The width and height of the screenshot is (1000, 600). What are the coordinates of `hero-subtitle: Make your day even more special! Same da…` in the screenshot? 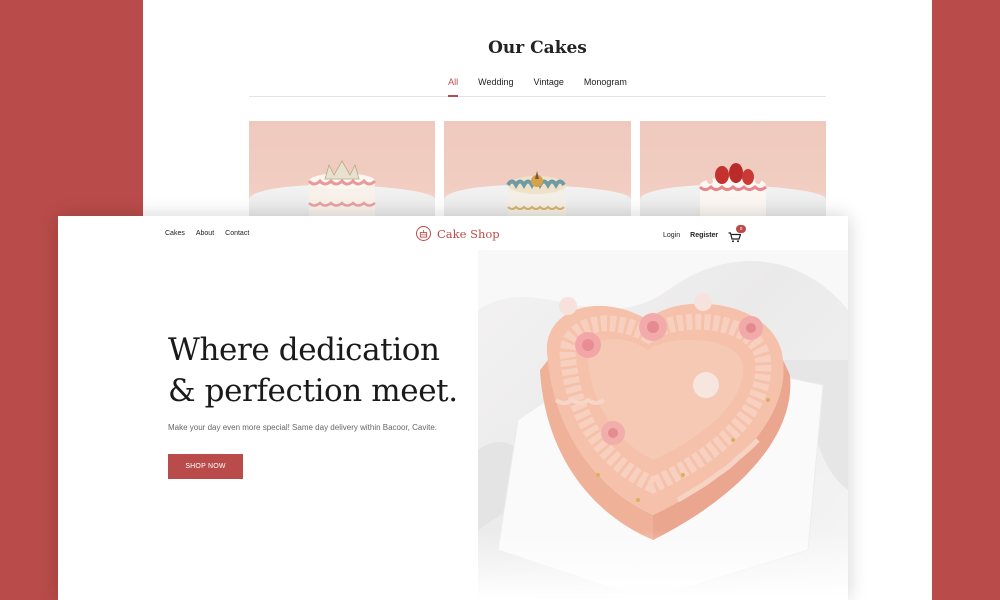 It's located at (303, 427).